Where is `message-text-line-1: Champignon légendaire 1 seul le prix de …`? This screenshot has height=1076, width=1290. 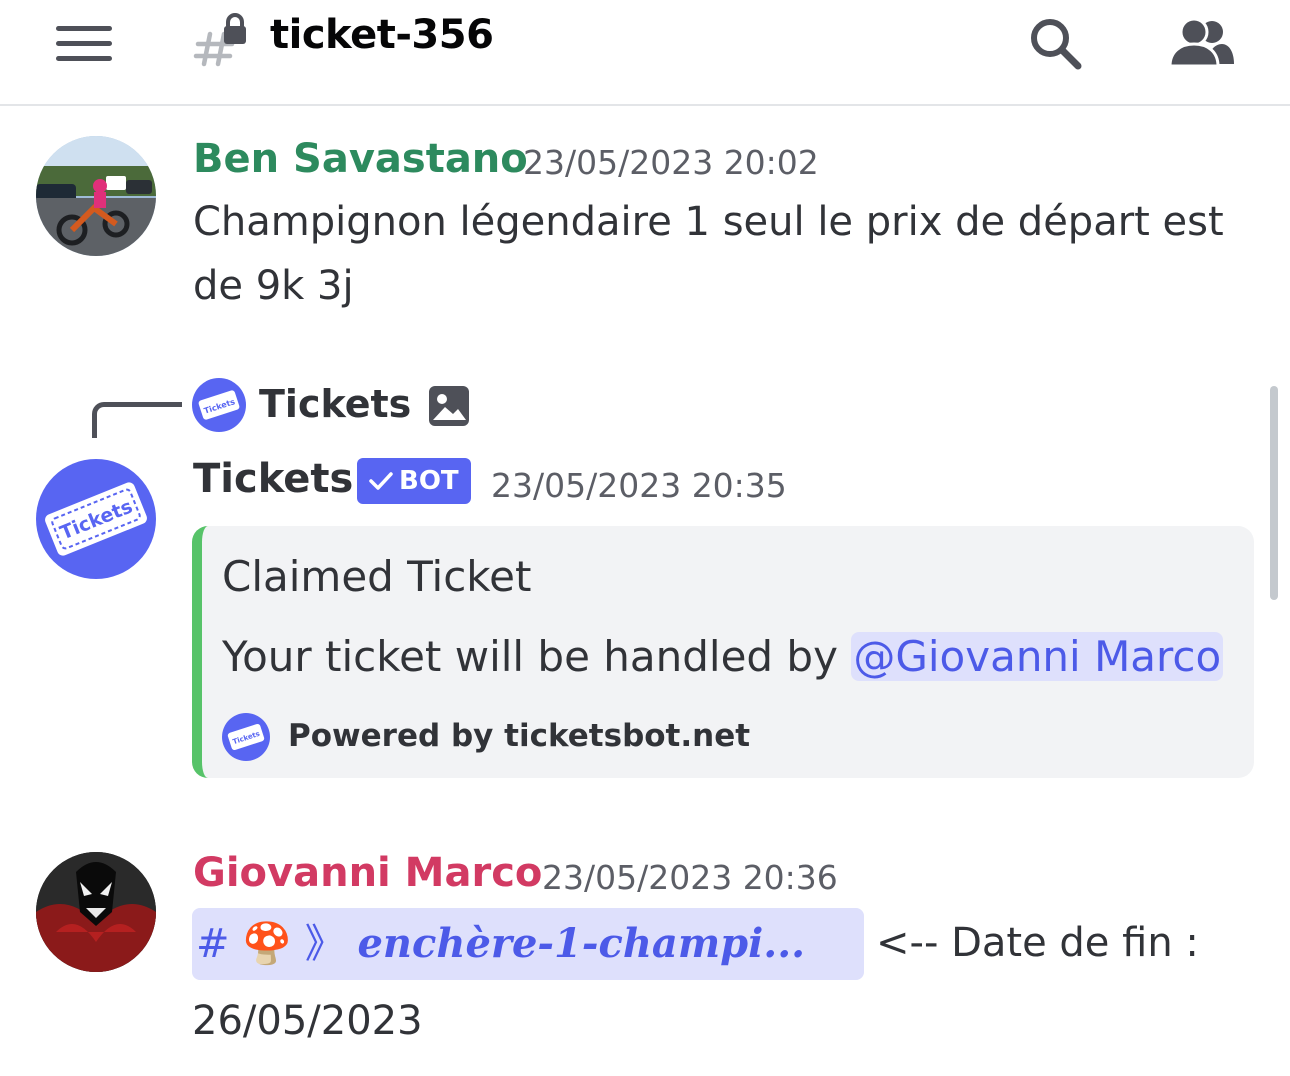
message-text-line-1: Champignon légendaire 1 seul le prix de … is located at coordinates (708, 222).